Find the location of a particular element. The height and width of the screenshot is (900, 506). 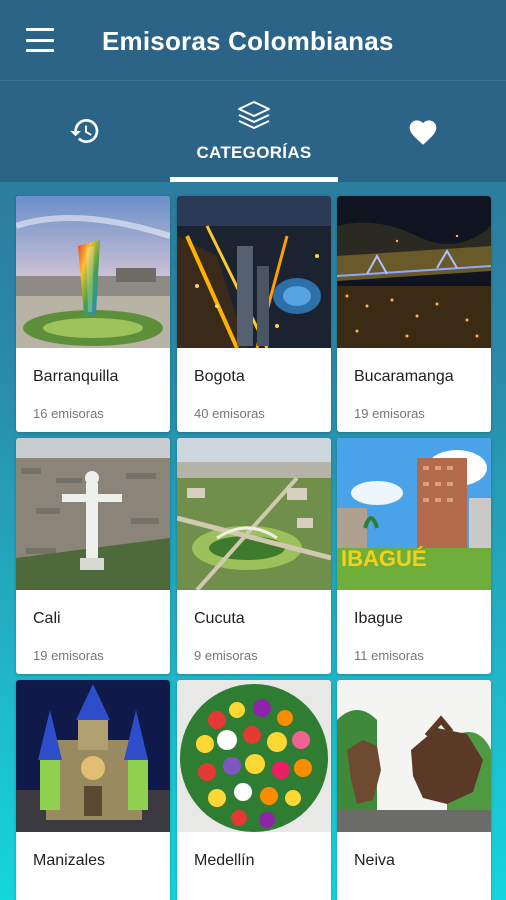

city-card-neiva: Neiva is located at coordinates (414, 790).